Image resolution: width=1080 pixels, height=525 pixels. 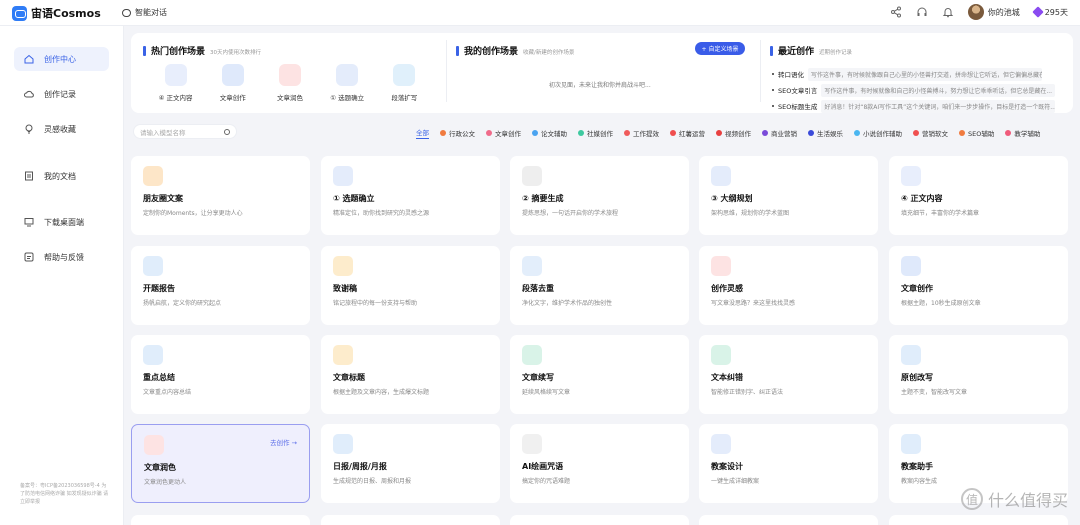 What do you see at coordinates (599, 285) in the screenshot?
I see `scene-card: 段落去重 净化文字，维护学术作品的独创性` at bounding box center [599, 285].